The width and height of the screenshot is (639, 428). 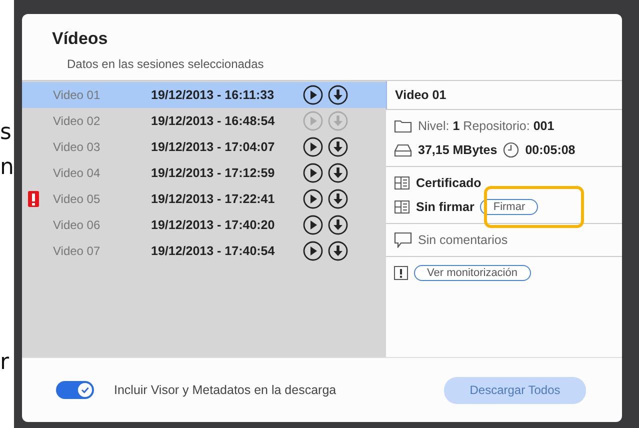 I want to click on video-name: Video 04, so click(x=77, y=173).